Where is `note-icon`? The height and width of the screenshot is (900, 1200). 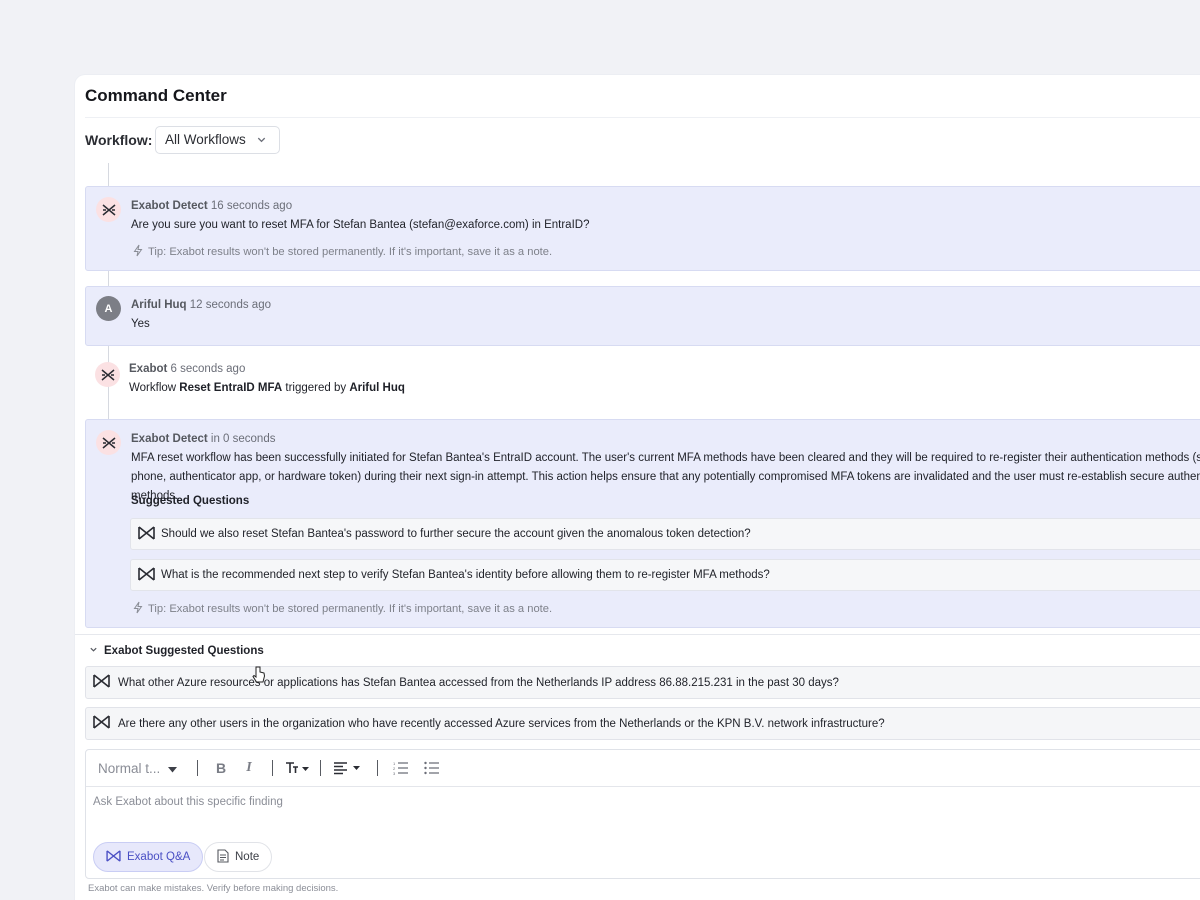 note-icon is located at coordinates (223, 857).